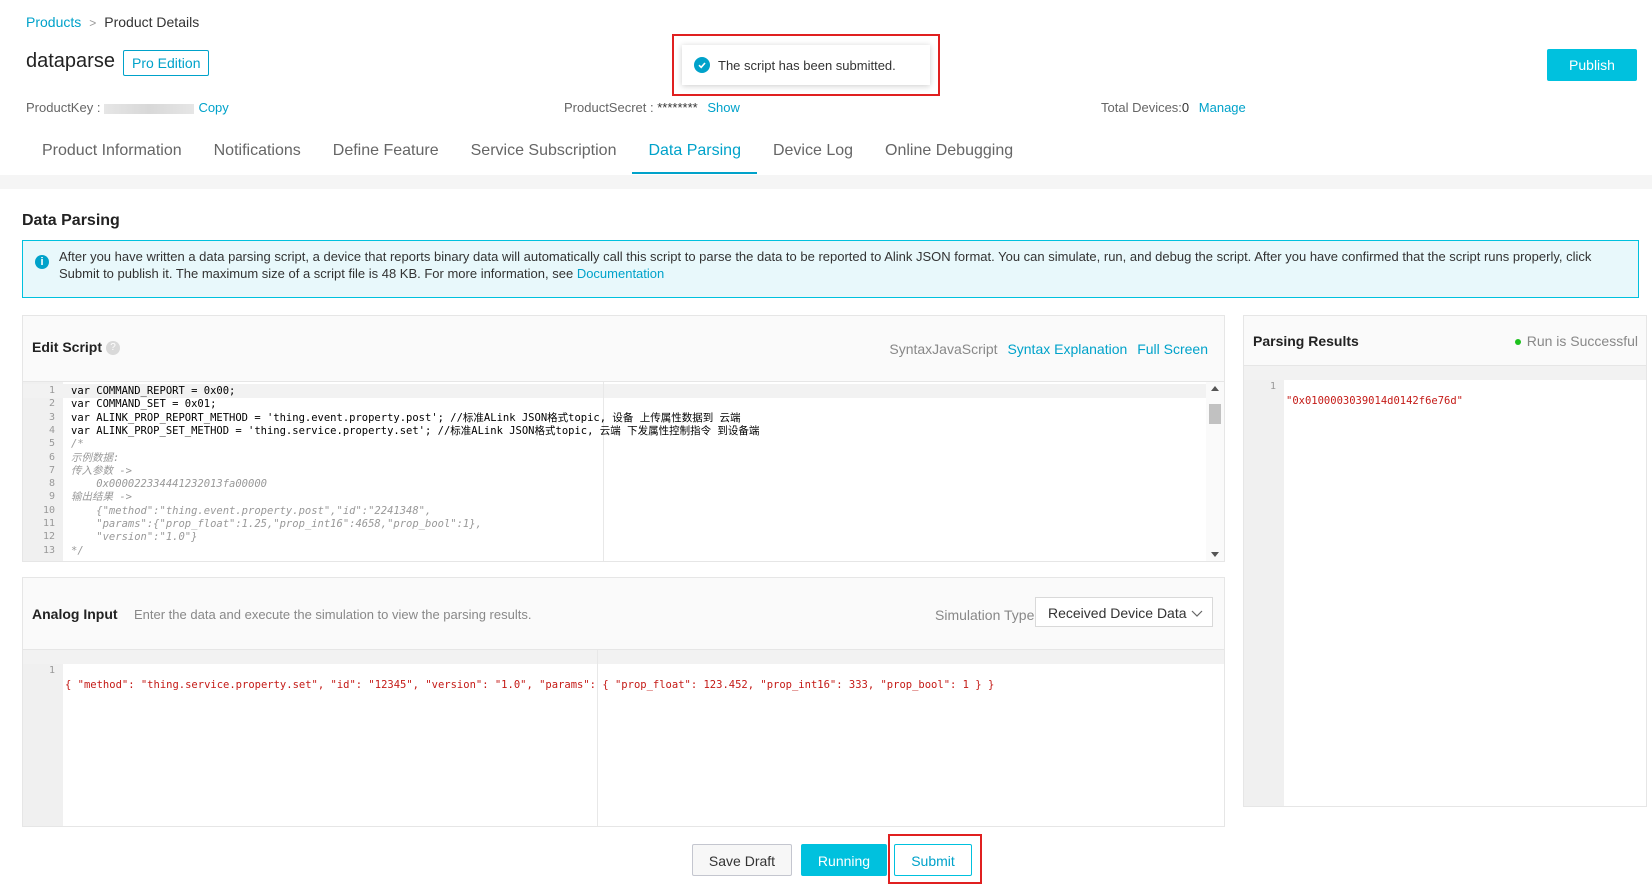 The height and width of the screenshot is (896, 1652). What do you see at coordinates (169, 484) in the screenshot?
I see `script-line-code: 0x000022334441232013fa00000` at bounding box center [169, 484].